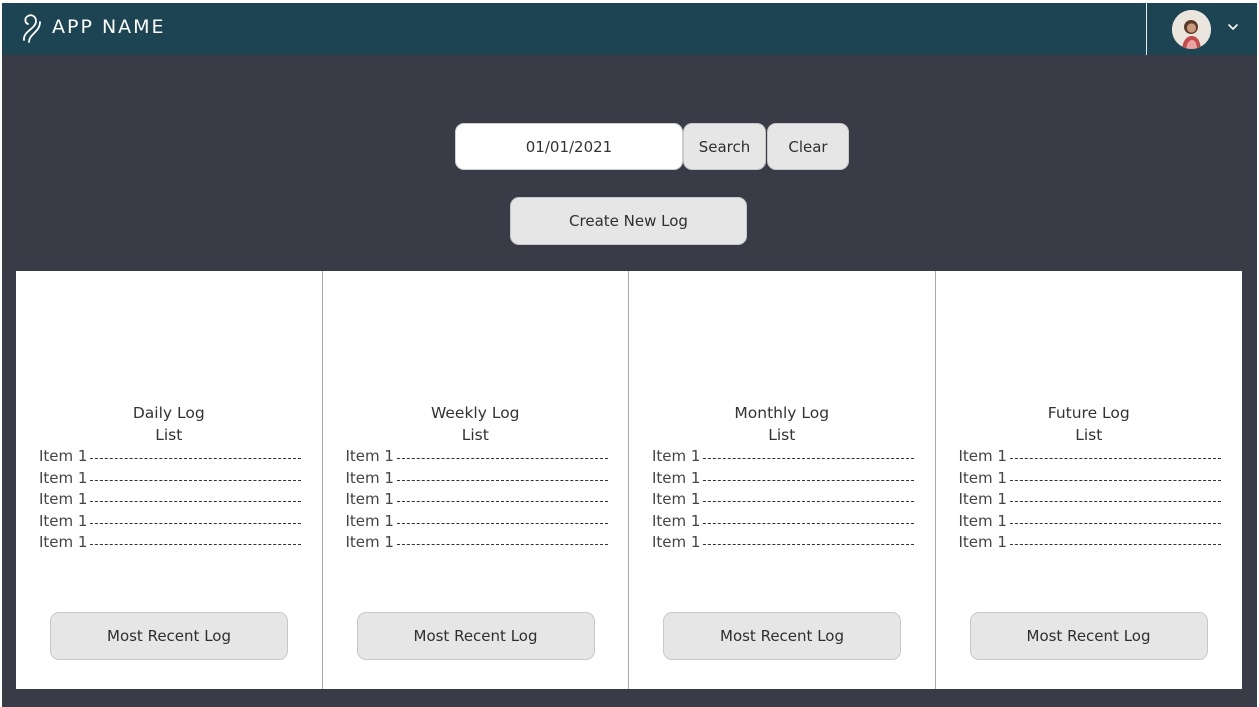 Image resolution: width=1259 pixels, height=707 pixels. I want to click on most-recent-monthly-log-button: Most Recent Log, so click(782, 636).